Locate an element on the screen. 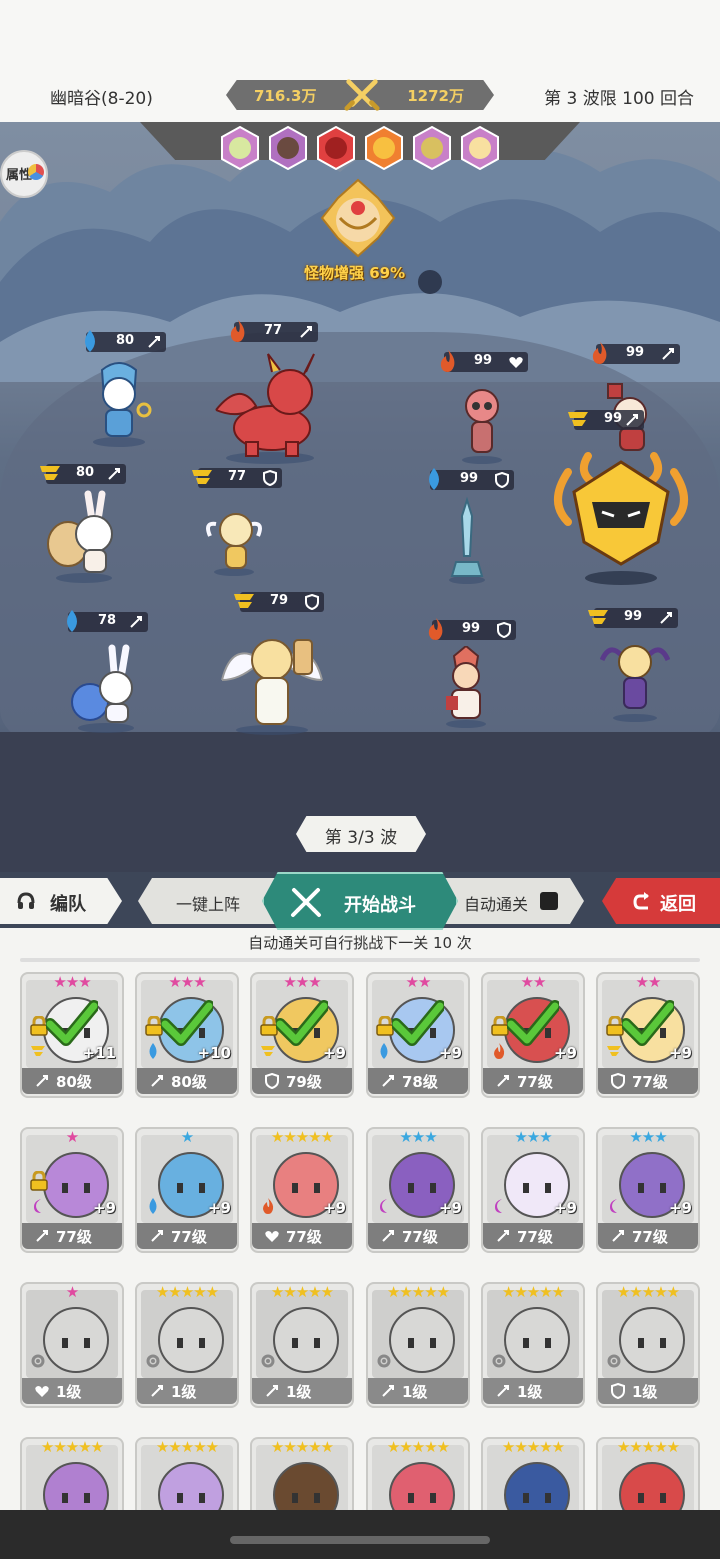 The width and height of the screenshot is (720, 1559). hero-card: ★★★ +10 80级 is located at coordinates (187, 1035).